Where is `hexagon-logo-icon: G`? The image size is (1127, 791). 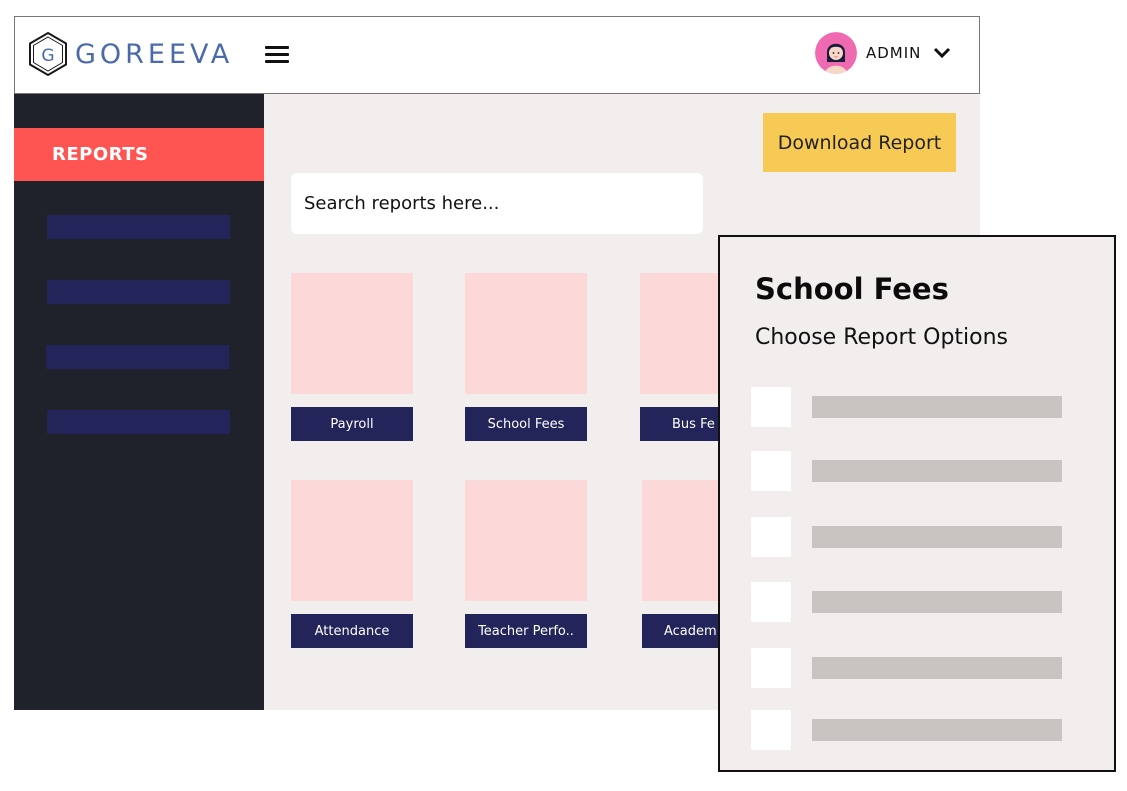 hexagon-logo-icon: G is located at coordinates (48, 54).